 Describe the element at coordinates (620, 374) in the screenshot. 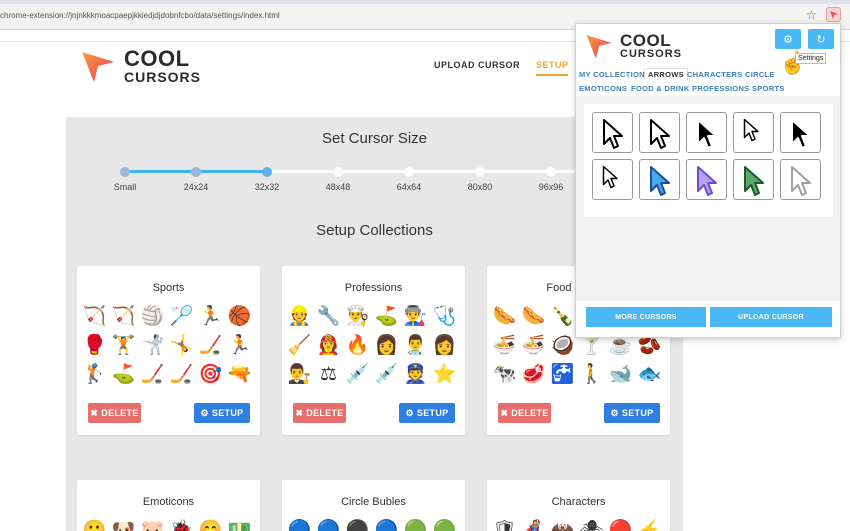

I see `collection-cursor-icon: 🐋` at that location.